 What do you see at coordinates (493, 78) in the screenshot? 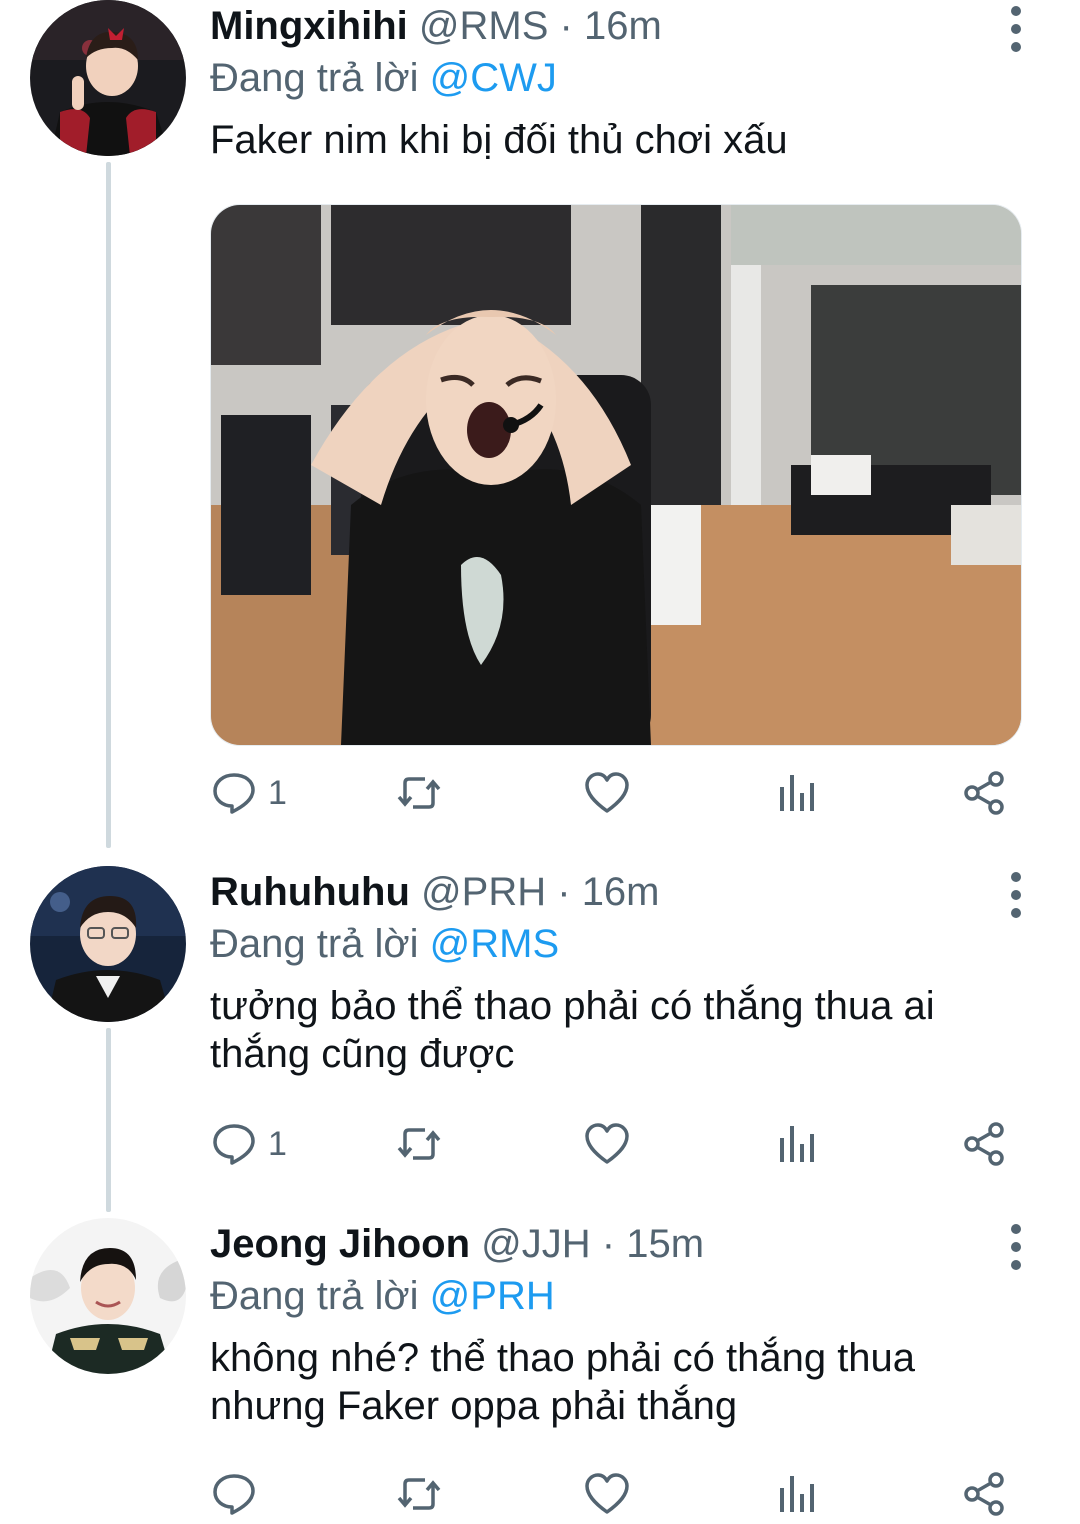
I see `mention-link: @CWJ` at bounding box center [493, 78].